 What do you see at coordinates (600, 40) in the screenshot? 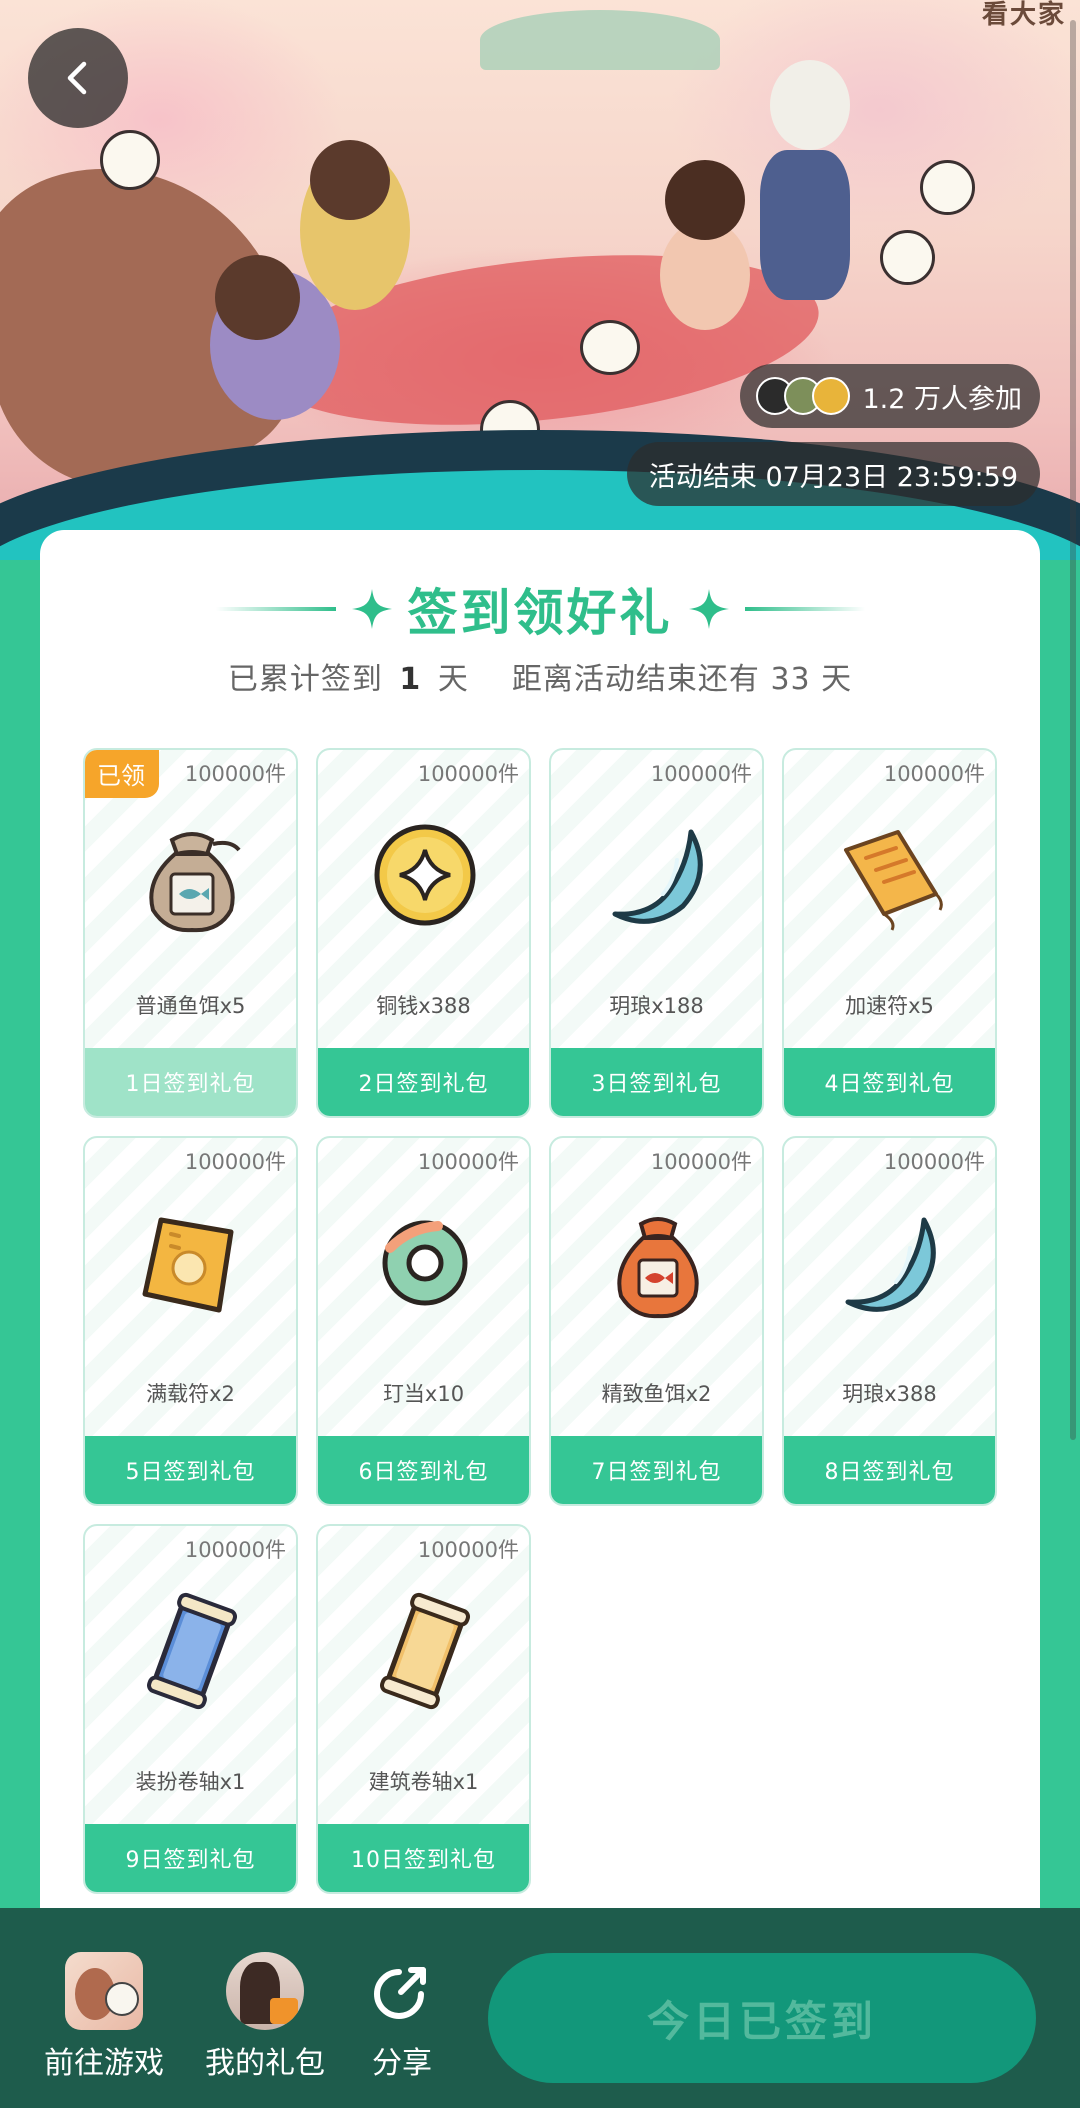
I see `banner-pavilion` at bounding box center [600, 40].